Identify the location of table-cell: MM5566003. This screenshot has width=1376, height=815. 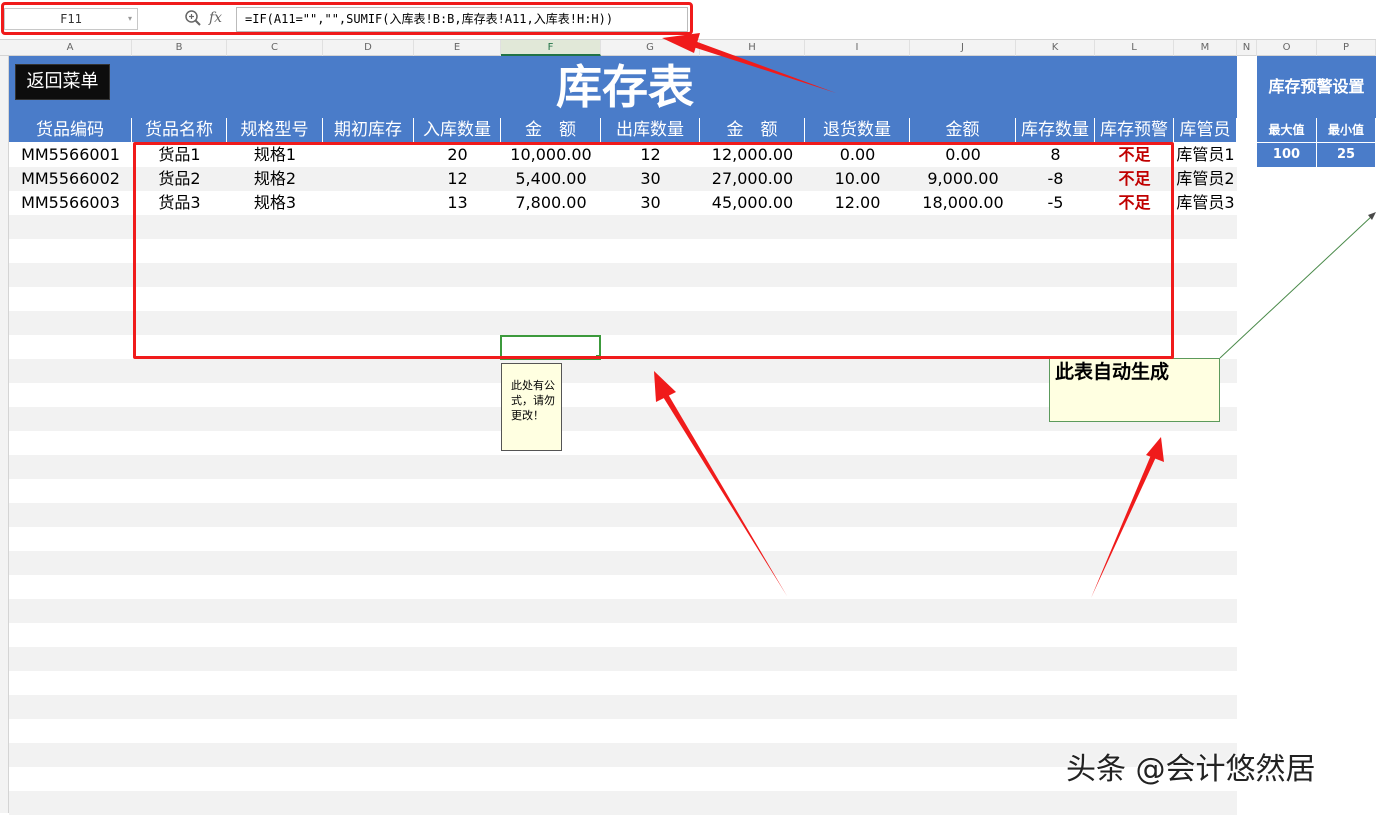
(70, 203).